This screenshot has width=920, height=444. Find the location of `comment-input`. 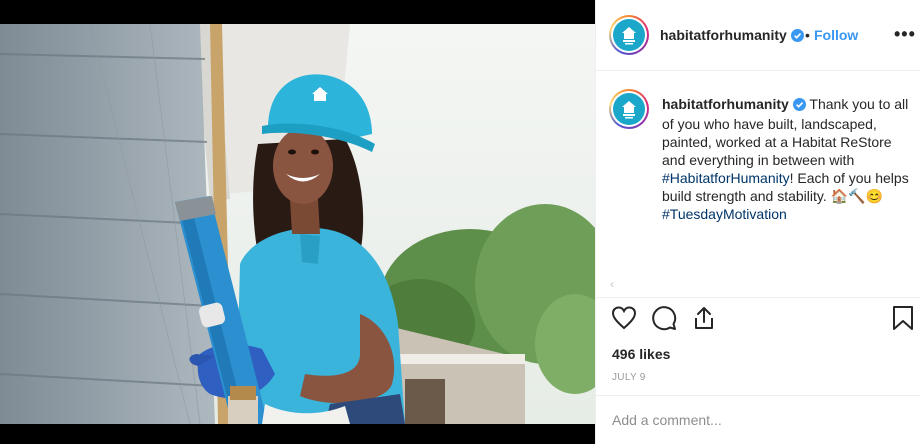

comment-input is located at coordinates (757, 420).